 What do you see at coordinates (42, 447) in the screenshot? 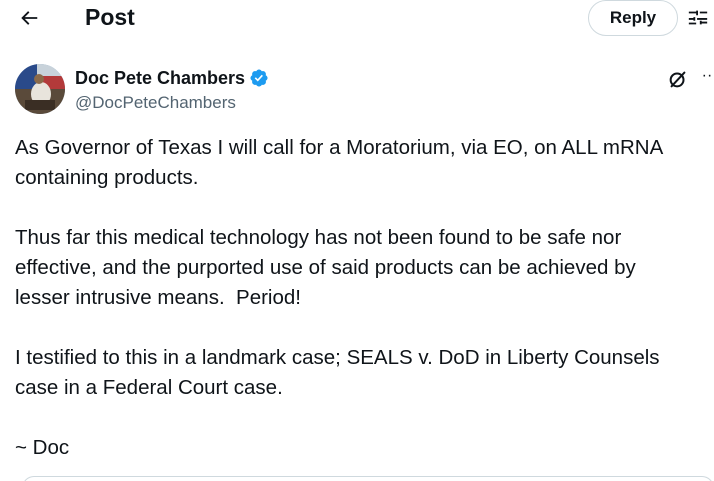
I see `tweet-line: ~ Doc` at bounding box center [42, 447].